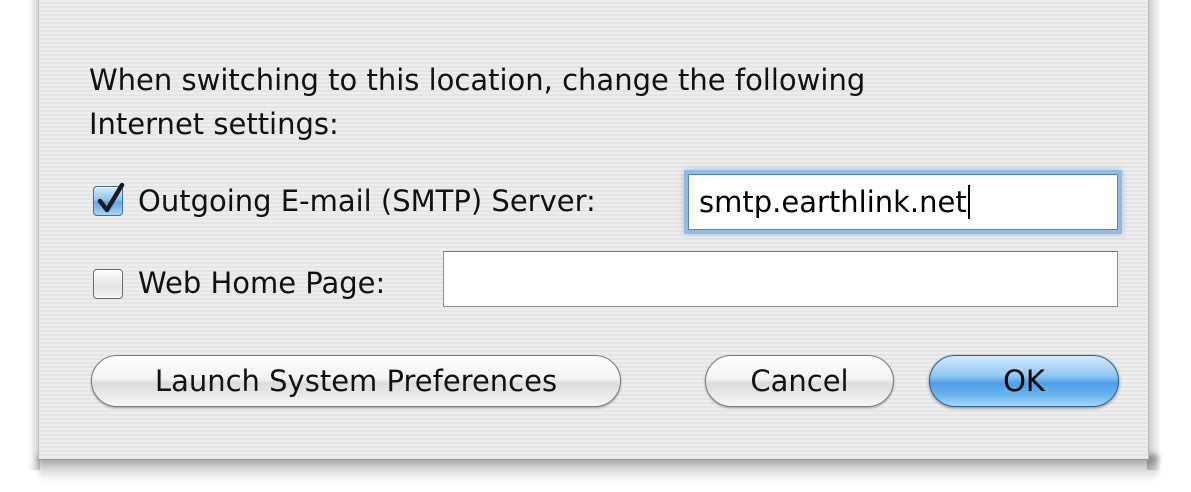 Image resolution: width=1191 pixels, height=492 pixels. Describe the element at coordinates (833, 202) in the screenshot. I see `smtp-server-value: smtp.earthlink.net` at that location.